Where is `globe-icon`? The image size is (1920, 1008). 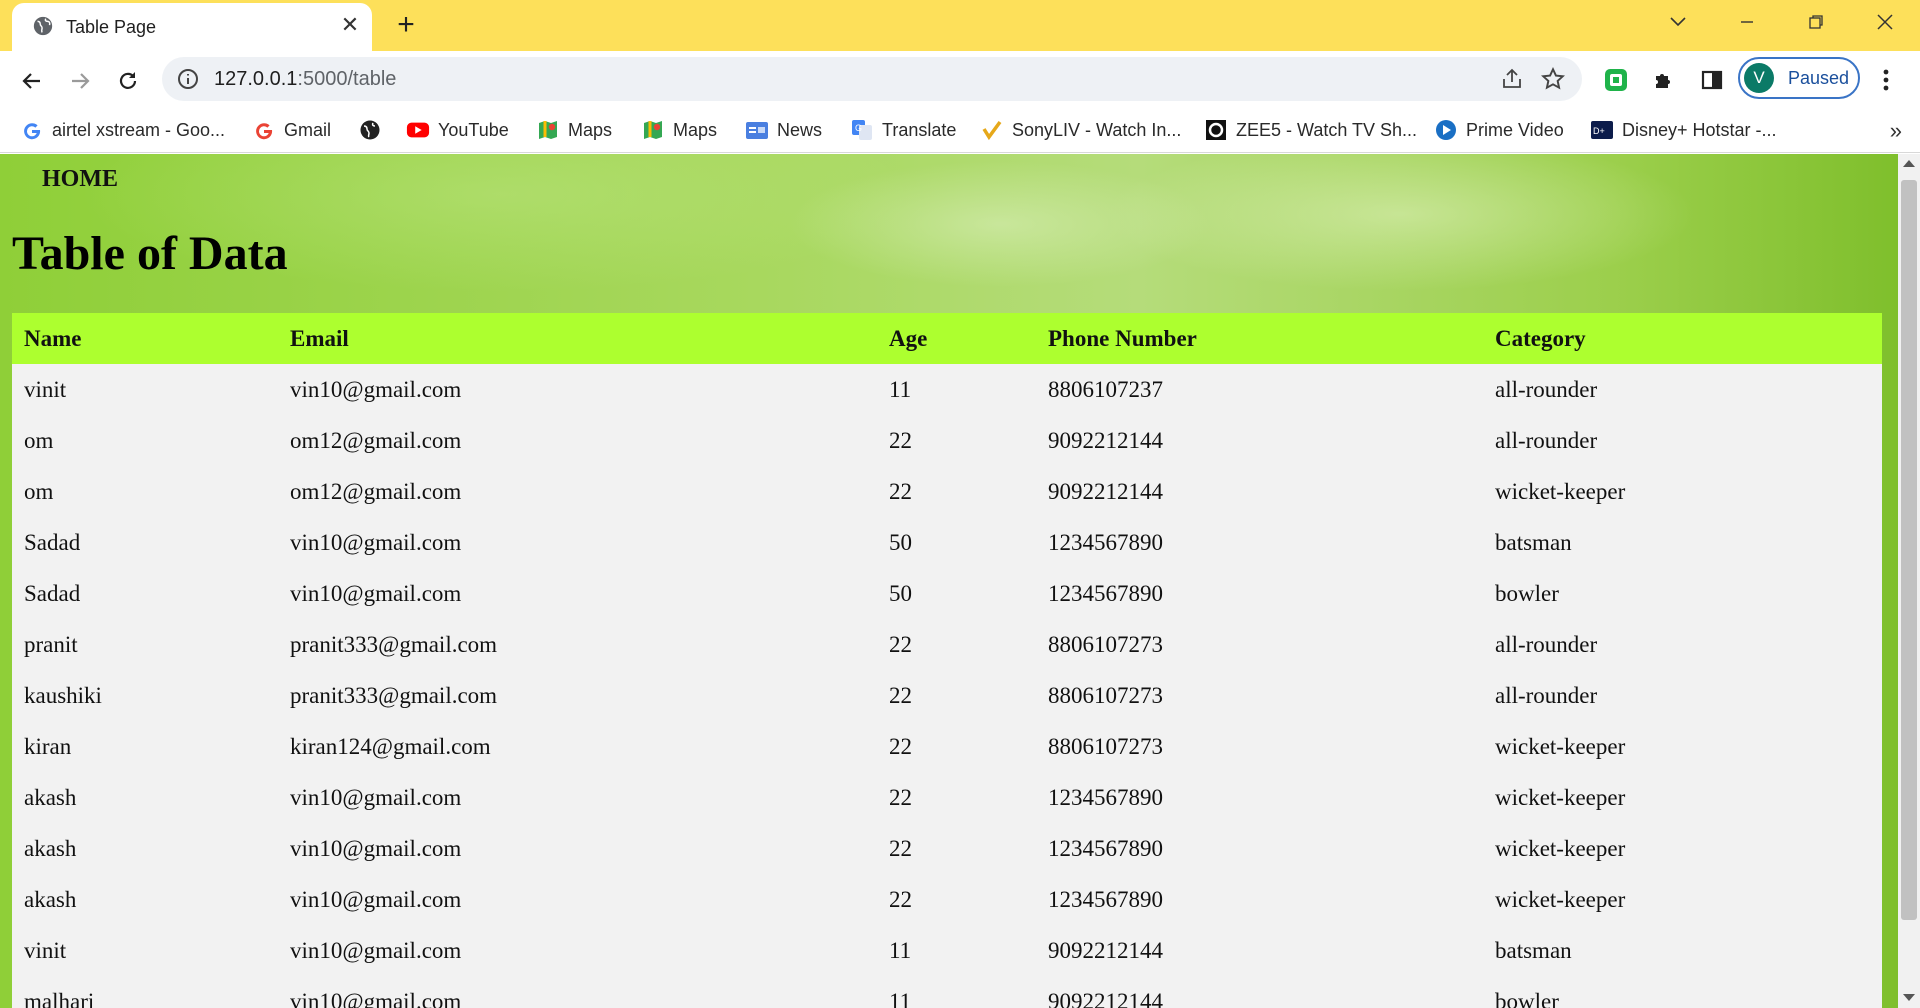
globe-icon is located at coordinates (43, 26).